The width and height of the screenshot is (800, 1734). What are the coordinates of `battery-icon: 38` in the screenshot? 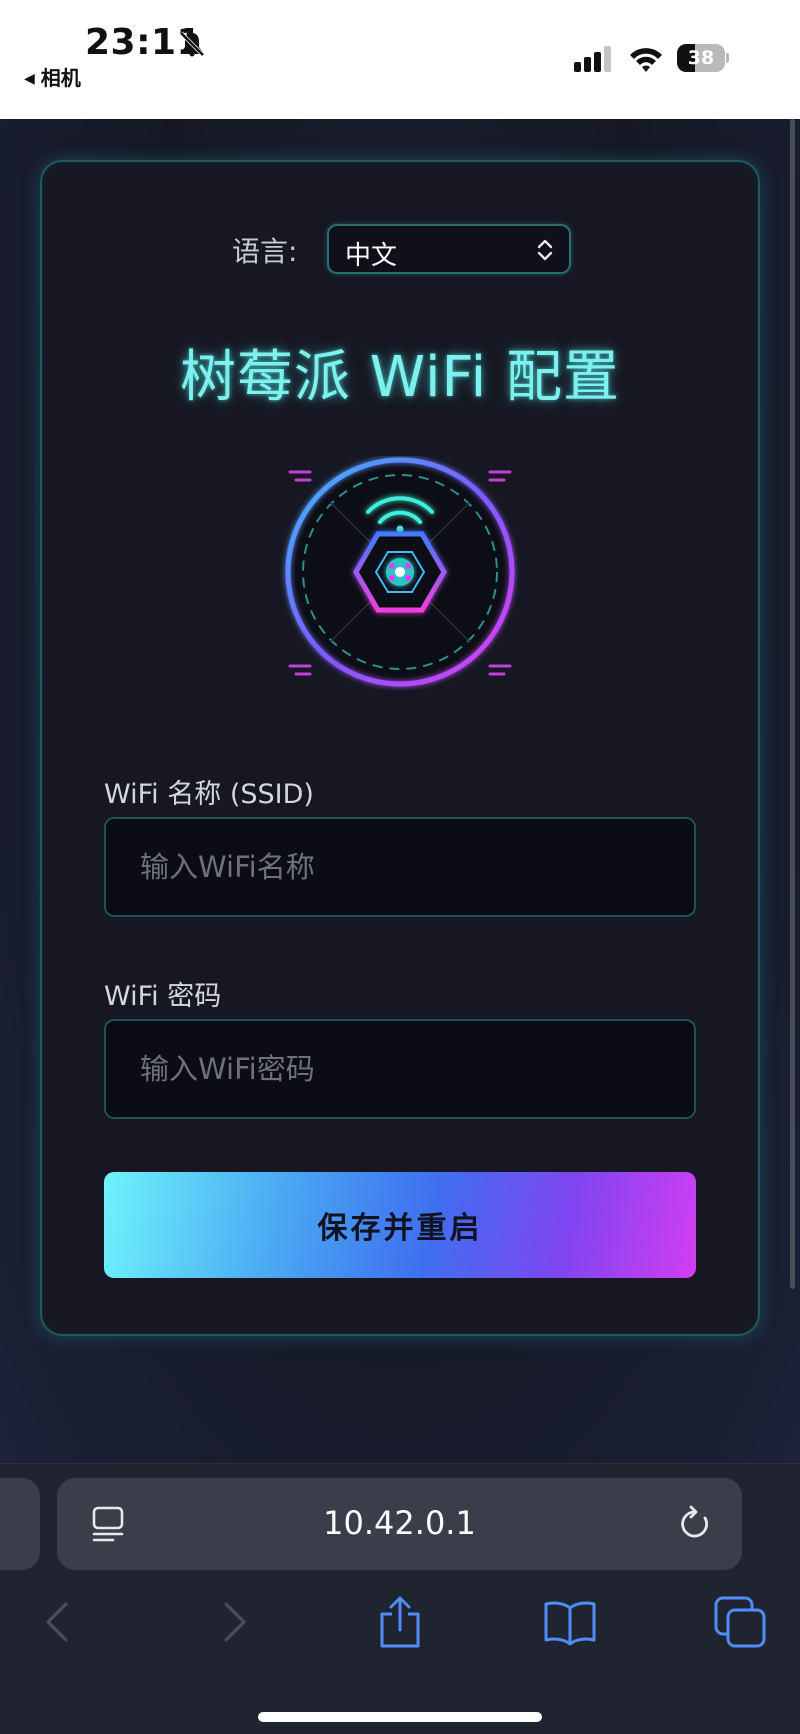 It's located at (703, 58).